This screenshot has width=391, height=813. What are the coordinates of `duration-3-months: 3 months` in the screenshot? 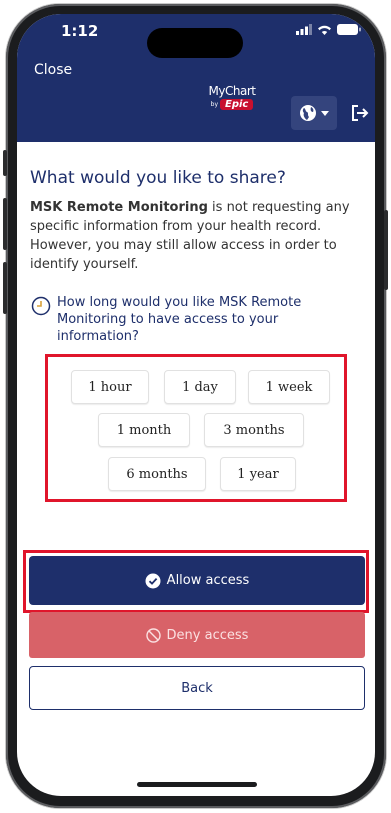 It's located at (254, 430).